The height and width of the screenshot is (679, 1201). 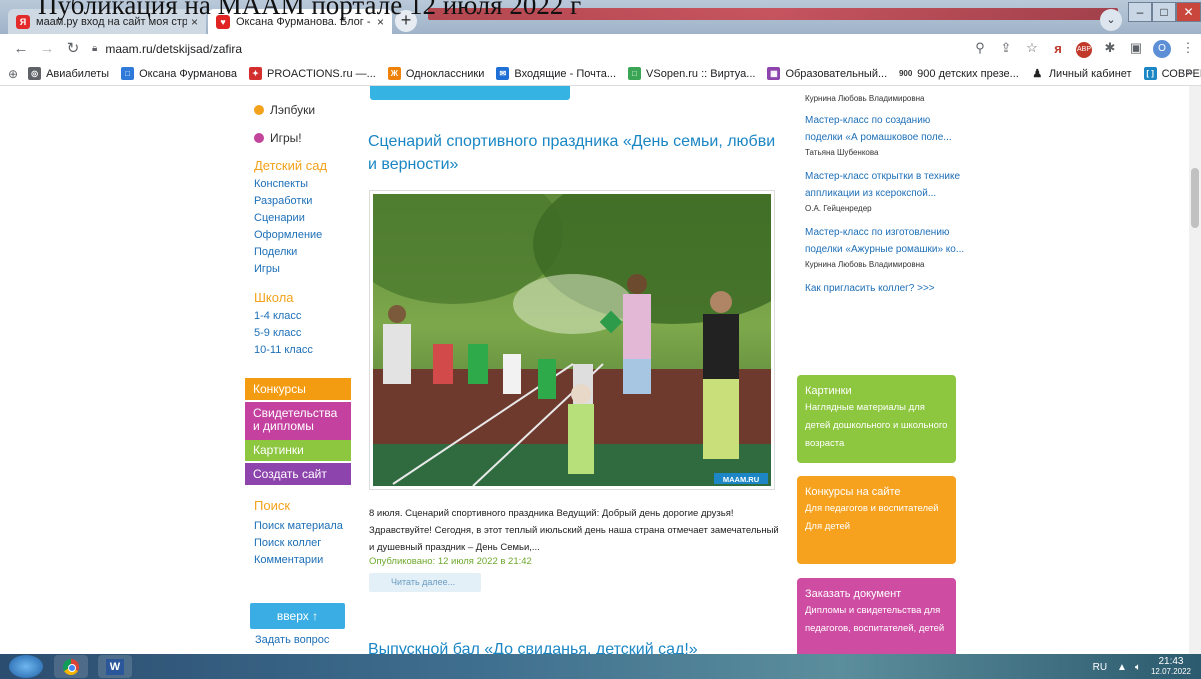 I want to click on profile-avatar: O, so click(x=1162, y=48).